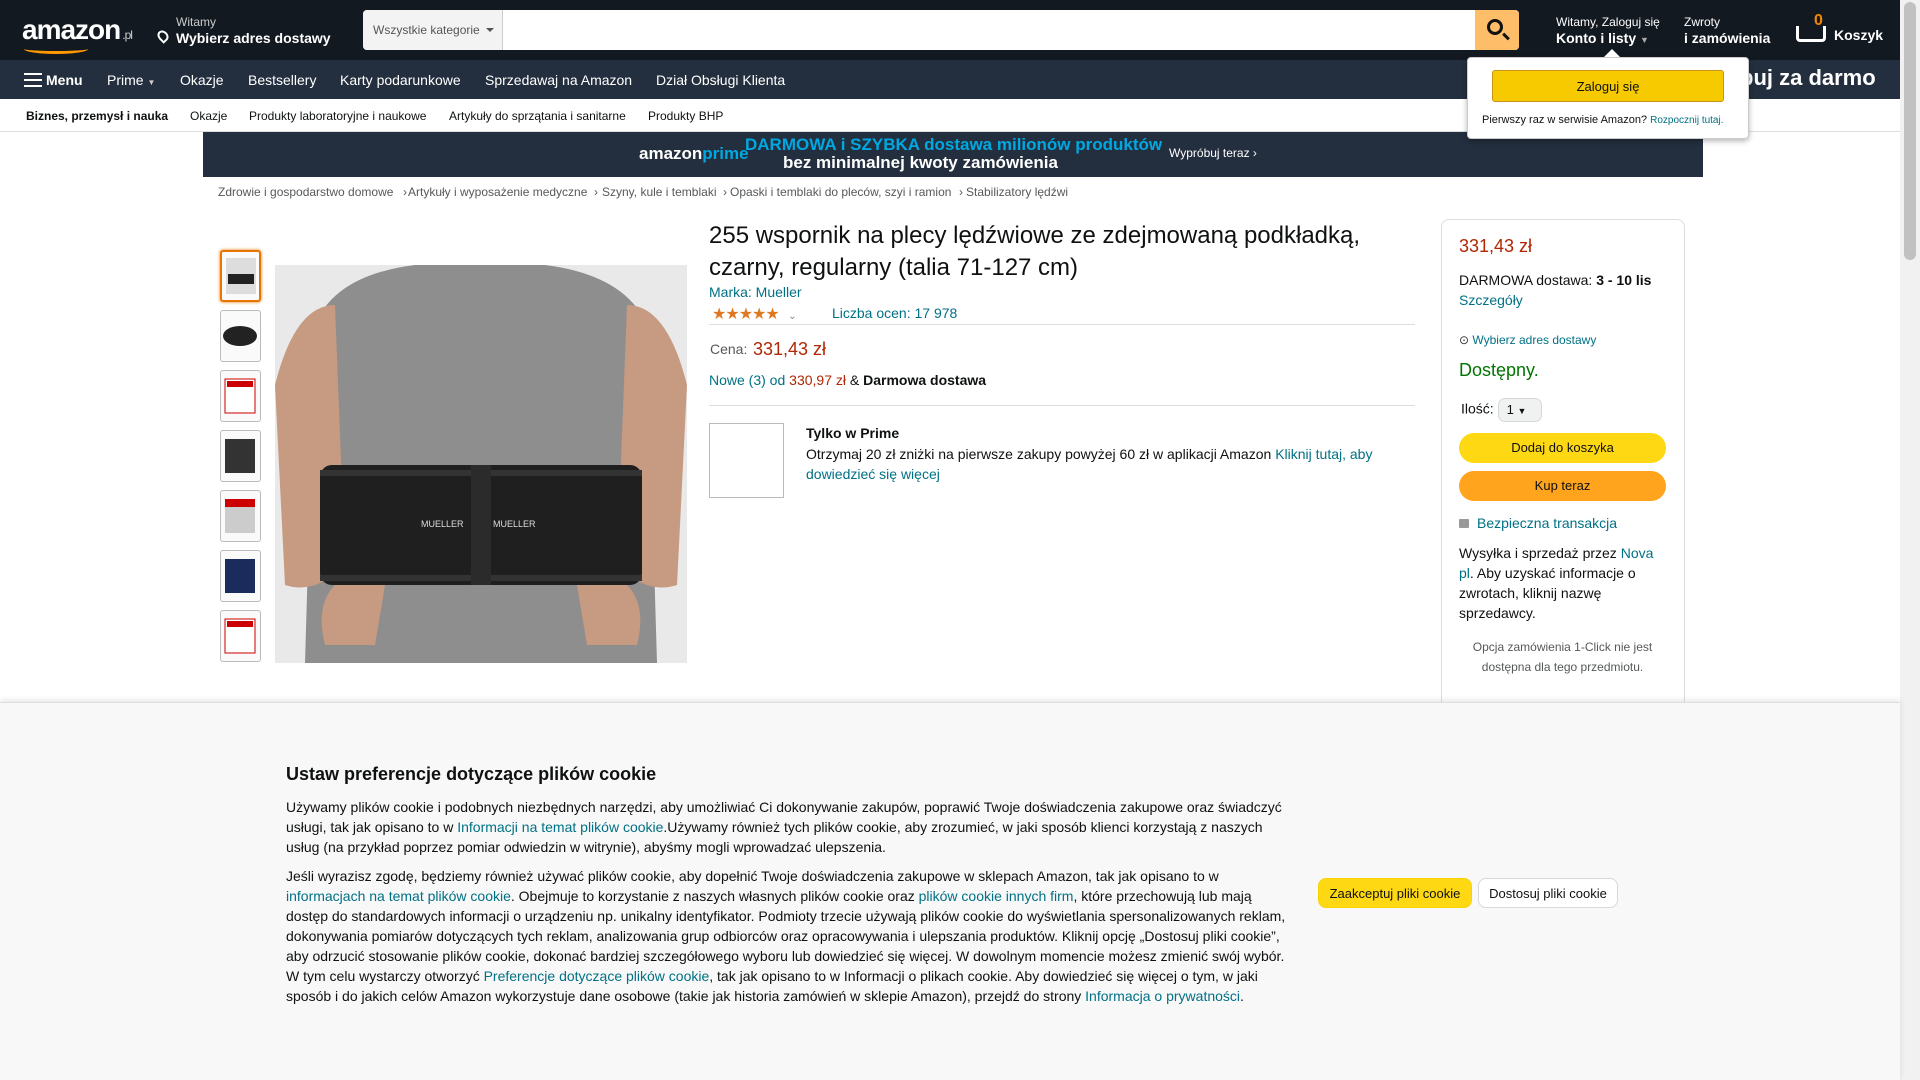 The image size is (1920, 1080). What do you see at coordinates (694, 154) in the screenshot?
I see `prime-logo: amazonprime` at bounding box center [694, 154].